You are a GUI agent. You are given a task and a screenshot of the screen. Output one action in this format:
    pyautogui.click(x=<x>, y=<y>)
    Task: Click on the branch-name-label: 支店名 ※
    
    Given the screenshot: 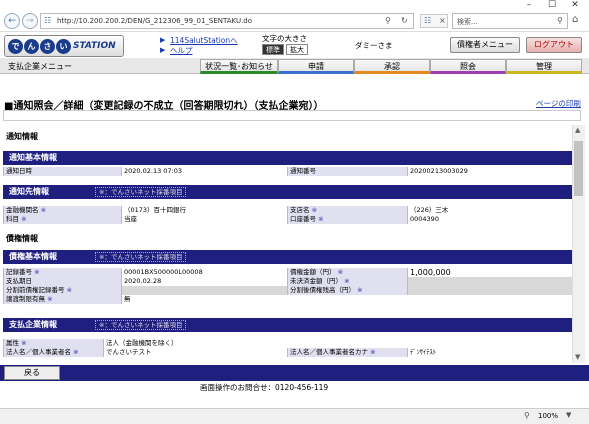 What is the action you would take?
    pyautogui.click(x=347, y=210)
    